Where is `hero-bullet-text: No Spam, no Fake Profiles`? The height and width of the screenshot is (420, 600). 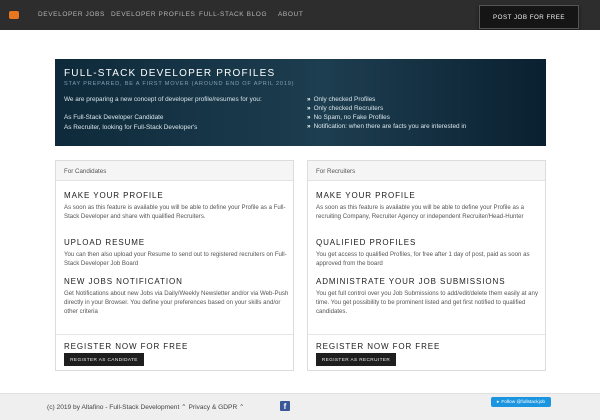
hero-bullet-text: No Spam, no Fake Profiles is located at coordinates (351, 117).